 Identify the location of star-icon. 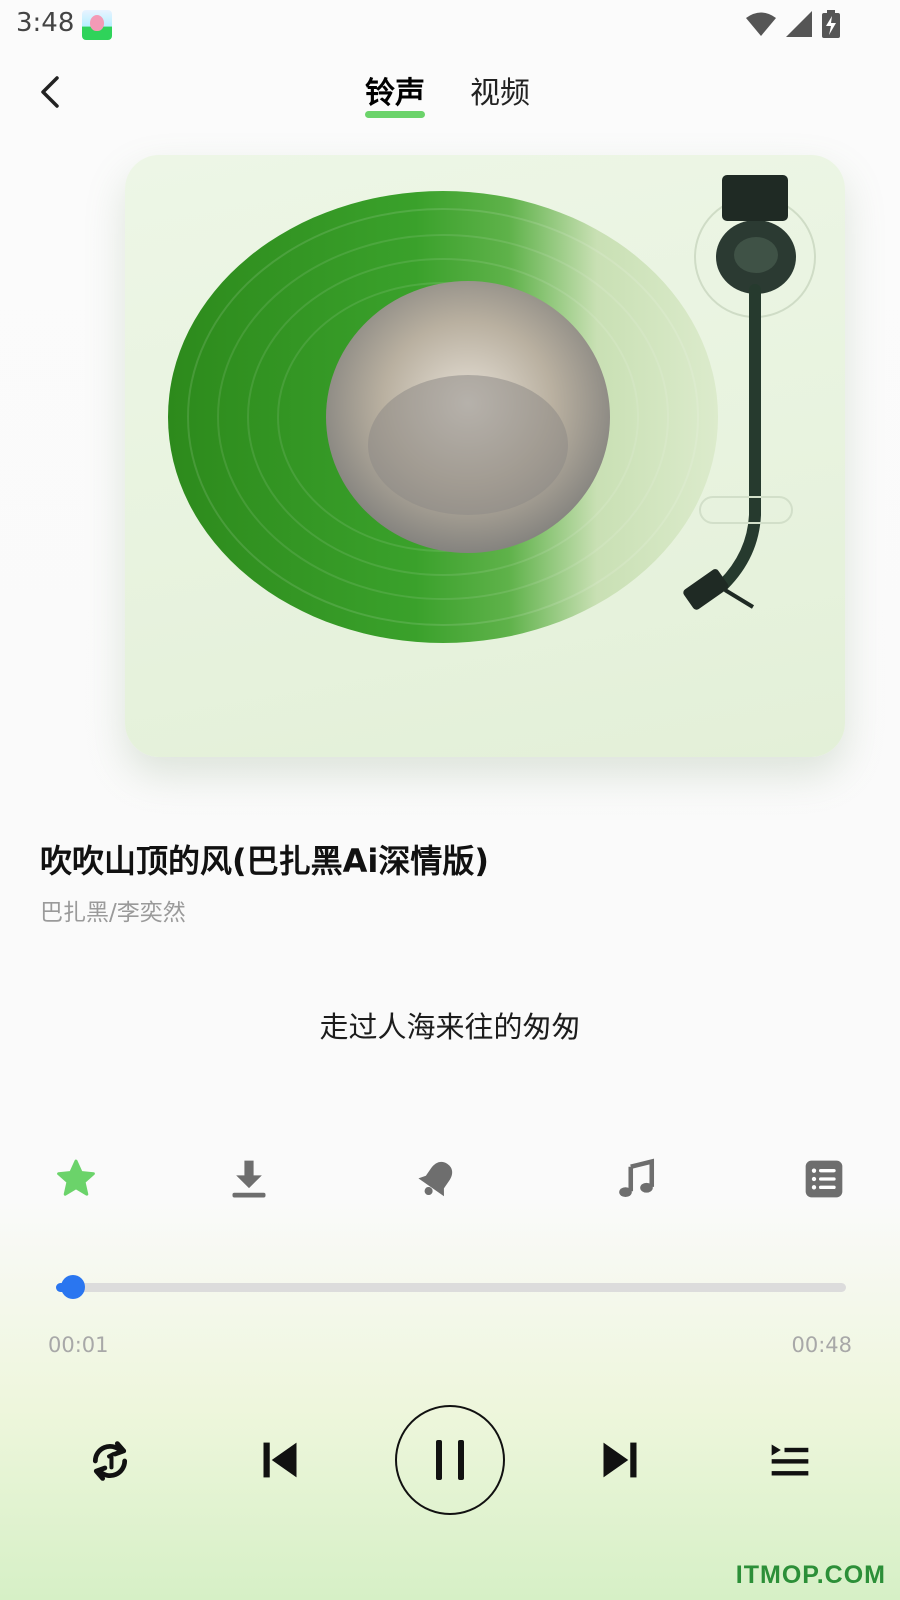
(76, 1177).